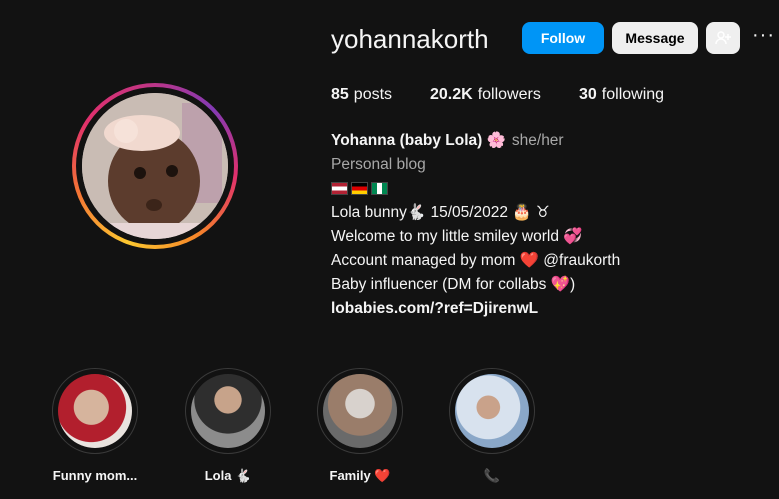 The height and width of the screenshot is (499, 779). I want to click on avatar-photo, so click(155, 166).